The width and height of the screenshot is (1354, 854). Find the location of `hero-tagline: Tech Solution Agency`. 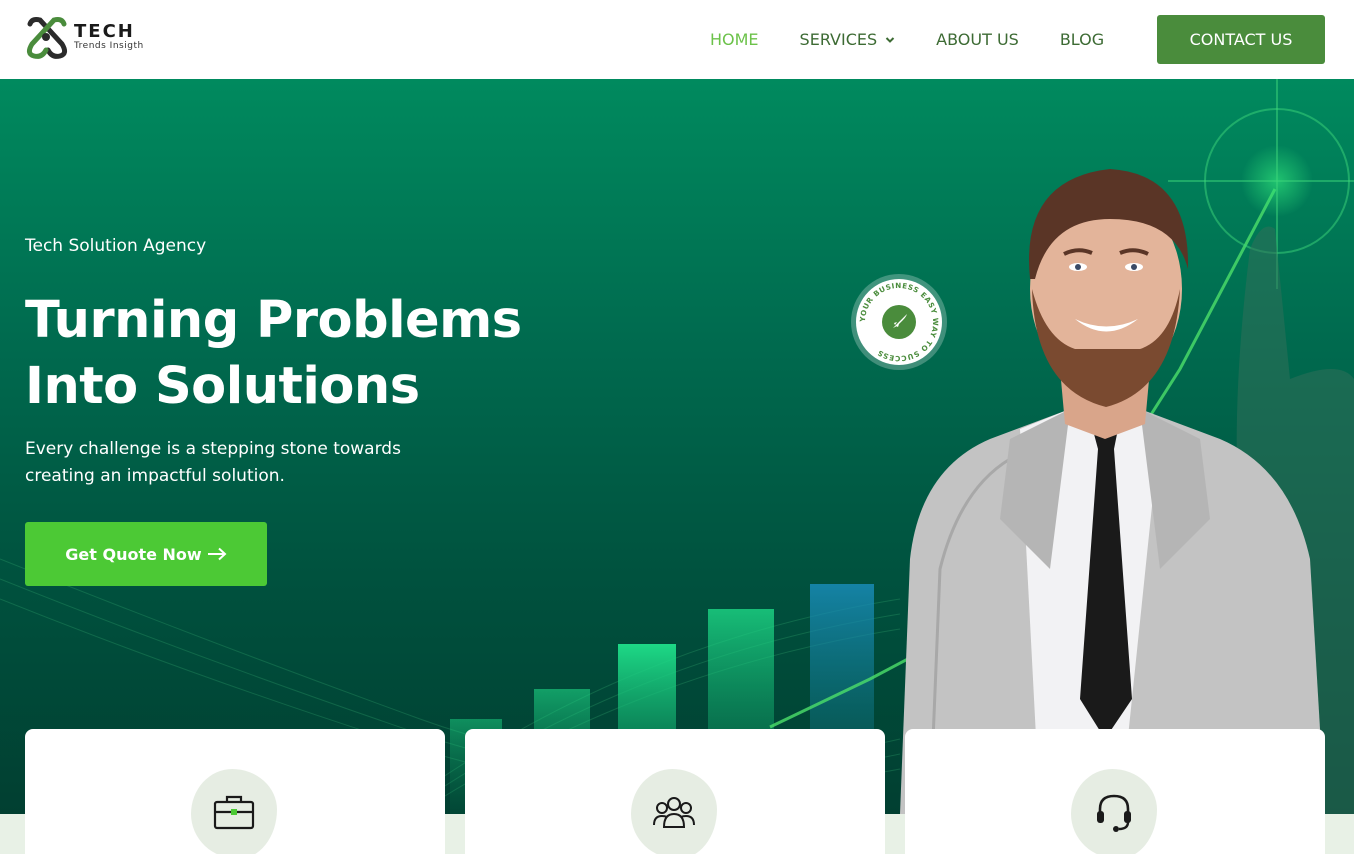

hero-tagline: Tech Solution Agency is located at coordinates (116, 246).